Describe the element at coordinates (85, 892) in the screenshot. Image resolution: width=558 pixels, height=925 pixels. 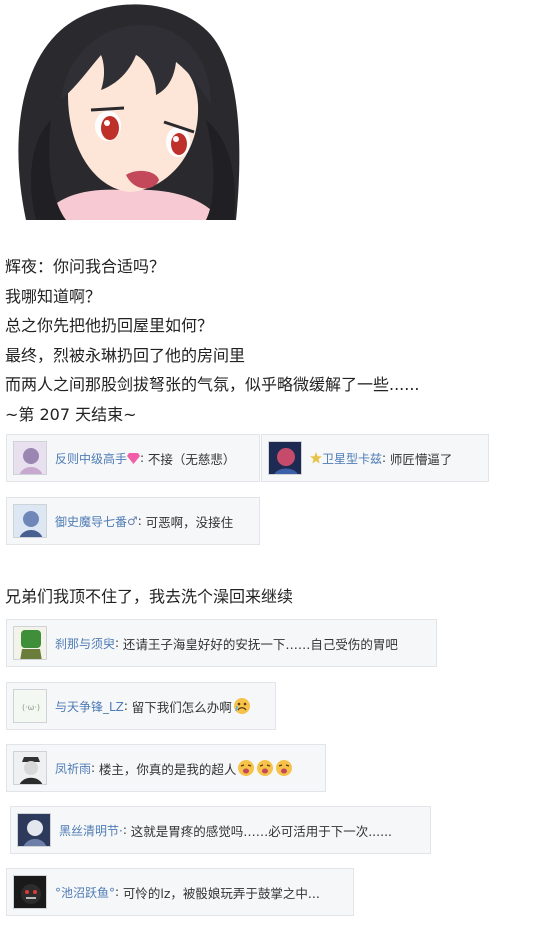
I see `username: °池沼跃鱼°` at that location.